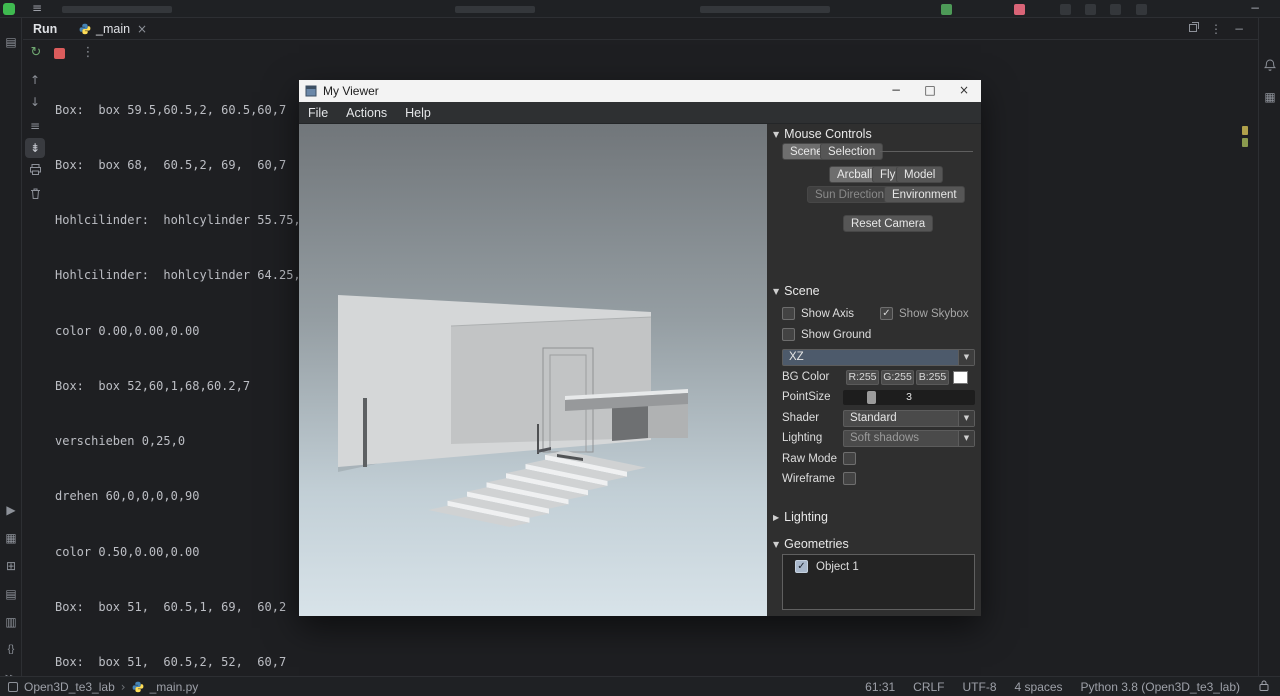  I want to click on file-encoding: UTF-8, so click(980, 687).